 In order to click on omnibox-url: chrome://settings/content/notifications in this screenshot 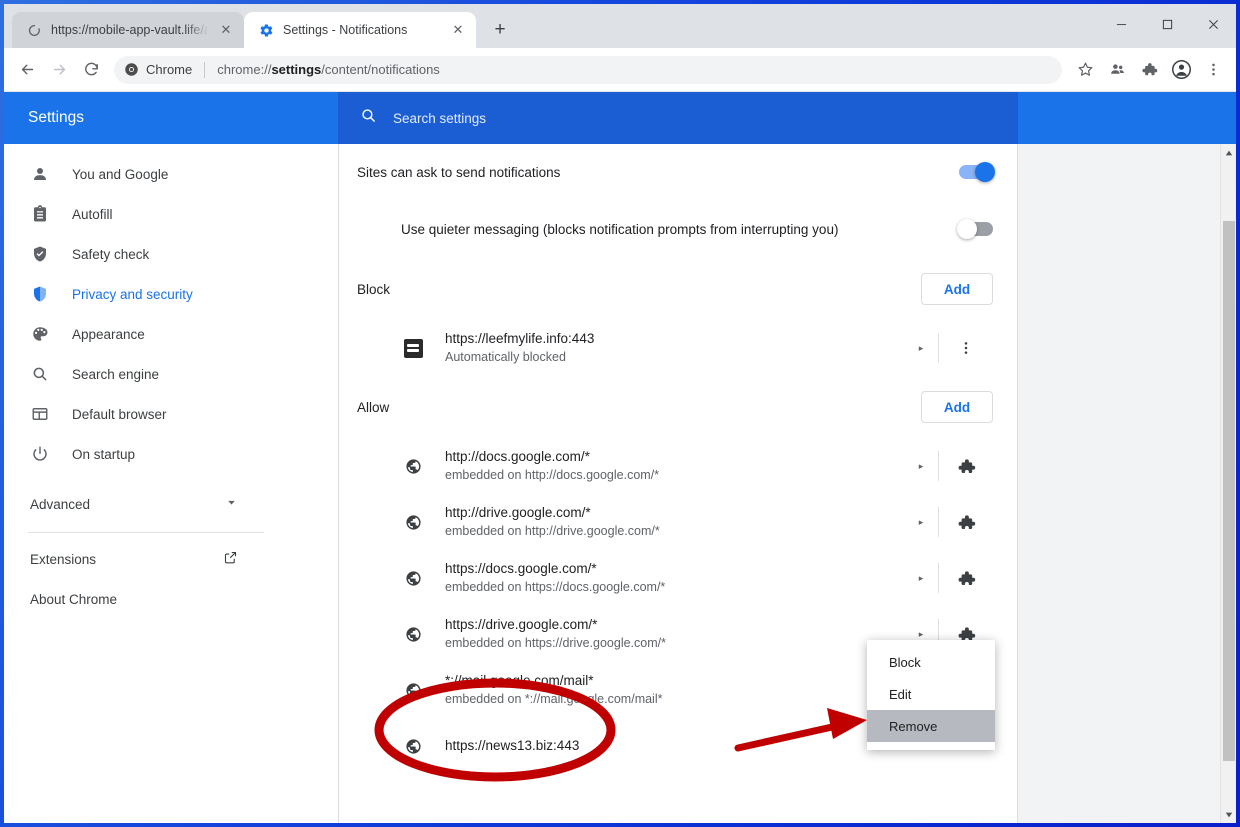, I will do `click(328, 69)`.